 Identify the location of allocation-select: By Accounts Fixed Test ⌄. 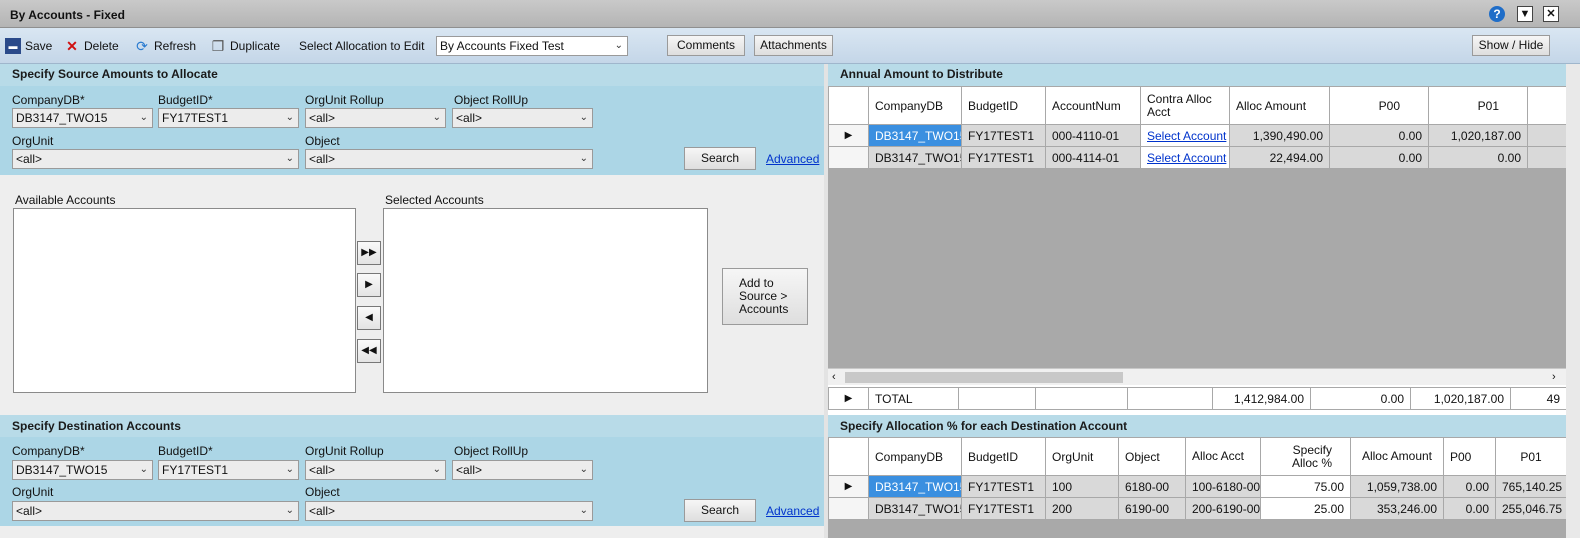
(532, 46).